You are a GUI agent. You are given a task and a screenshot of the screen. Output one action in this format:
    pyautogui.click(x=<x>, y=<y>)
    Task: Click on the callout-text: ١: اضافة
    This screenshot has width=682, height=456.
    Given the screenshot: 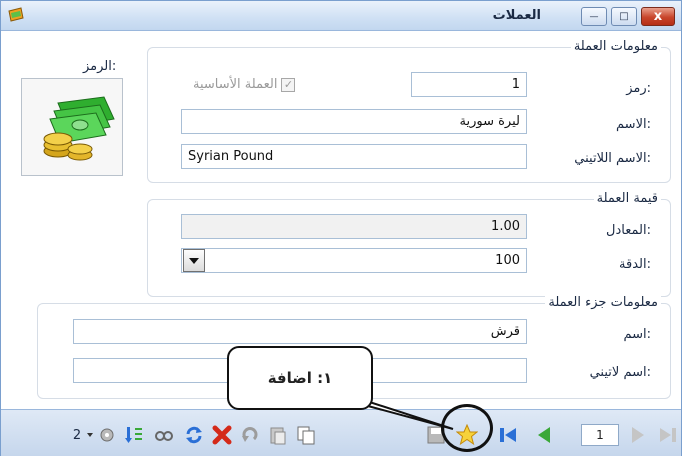 What is the action you would take?
    pyautogui.click(x=300, y=378)
    